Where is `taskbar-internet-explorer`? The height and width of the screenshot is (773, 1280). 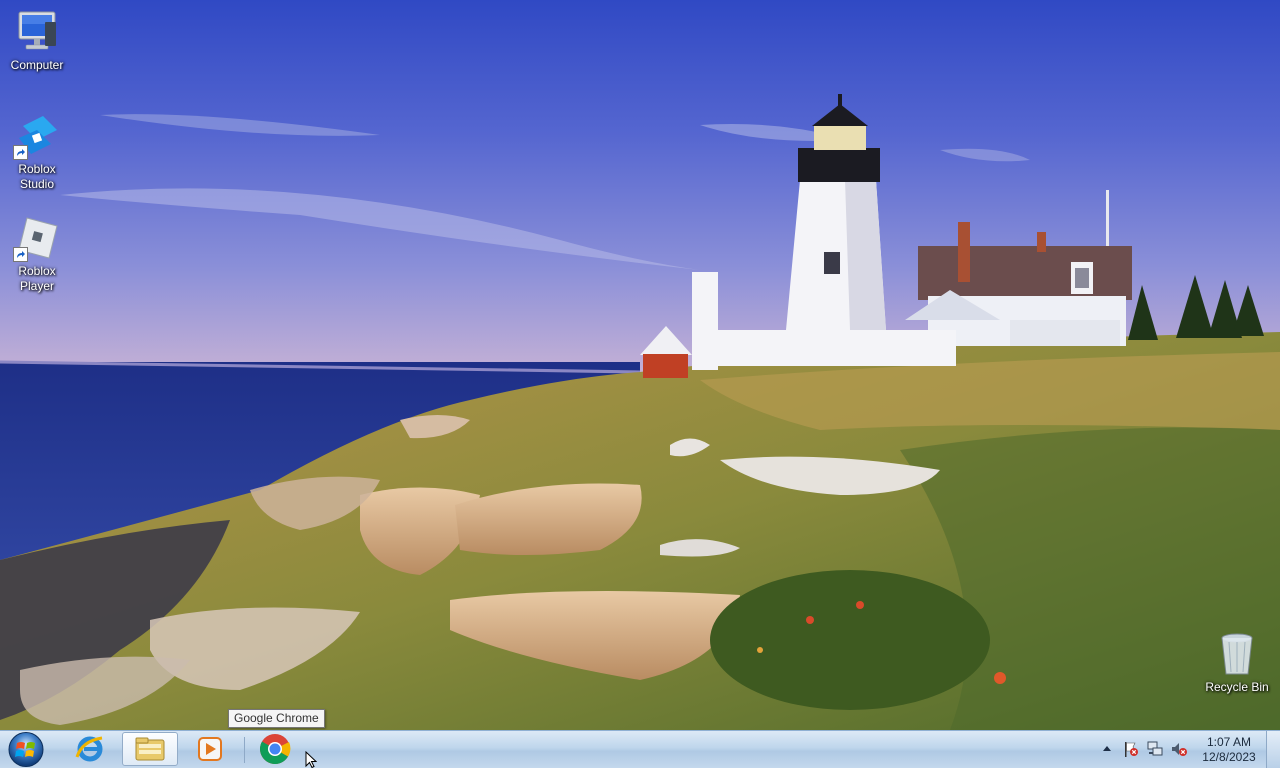
taskbar-internet-explorer is located at coordinates (90, 749).